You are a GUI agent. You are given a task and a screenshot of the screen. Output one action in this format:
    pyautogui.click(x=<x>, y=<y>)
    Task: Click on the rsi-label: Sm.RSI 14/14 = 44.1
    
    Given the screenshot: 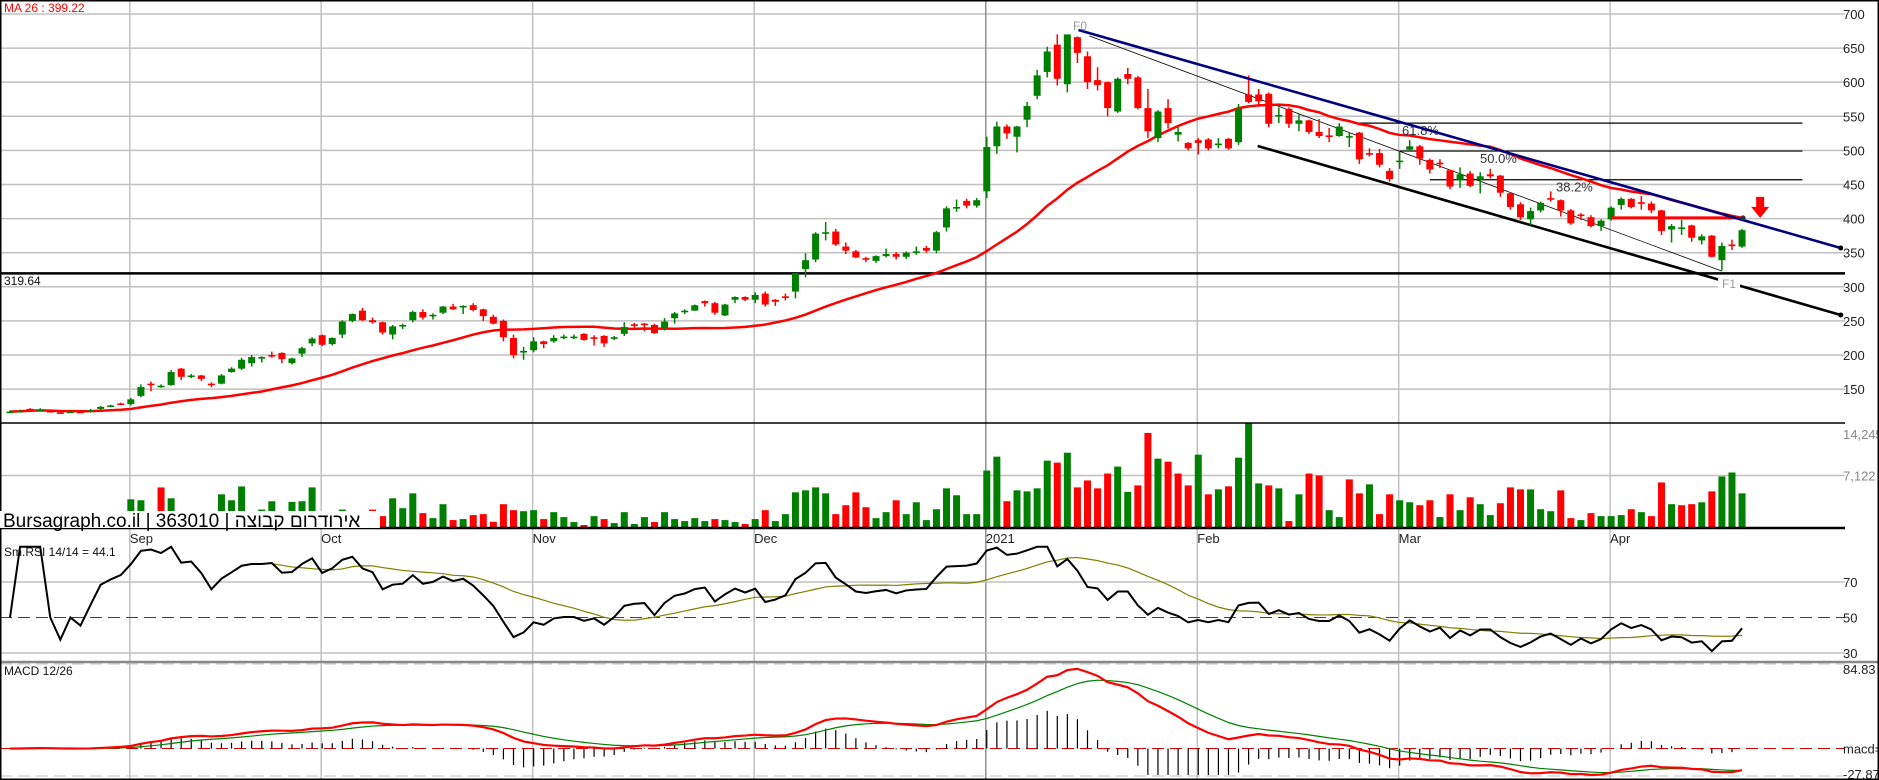 What is the action you would take?
    pyautogui.click(x=60, y=552)
    